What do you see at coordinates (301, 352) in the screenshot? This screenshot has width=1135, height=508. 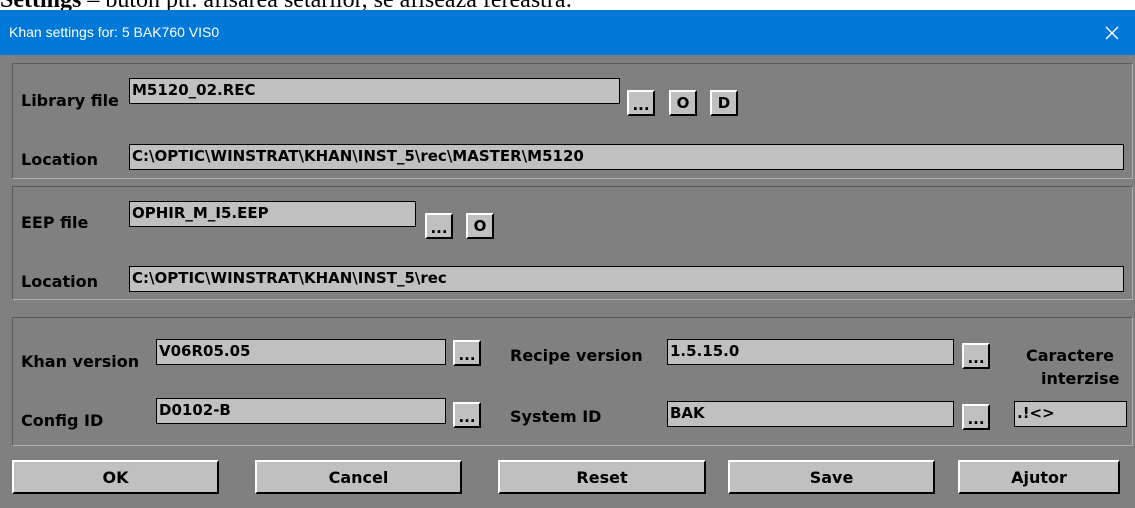 I see `khan-version-field: V06R05.05` at bounding box center [301, 352].